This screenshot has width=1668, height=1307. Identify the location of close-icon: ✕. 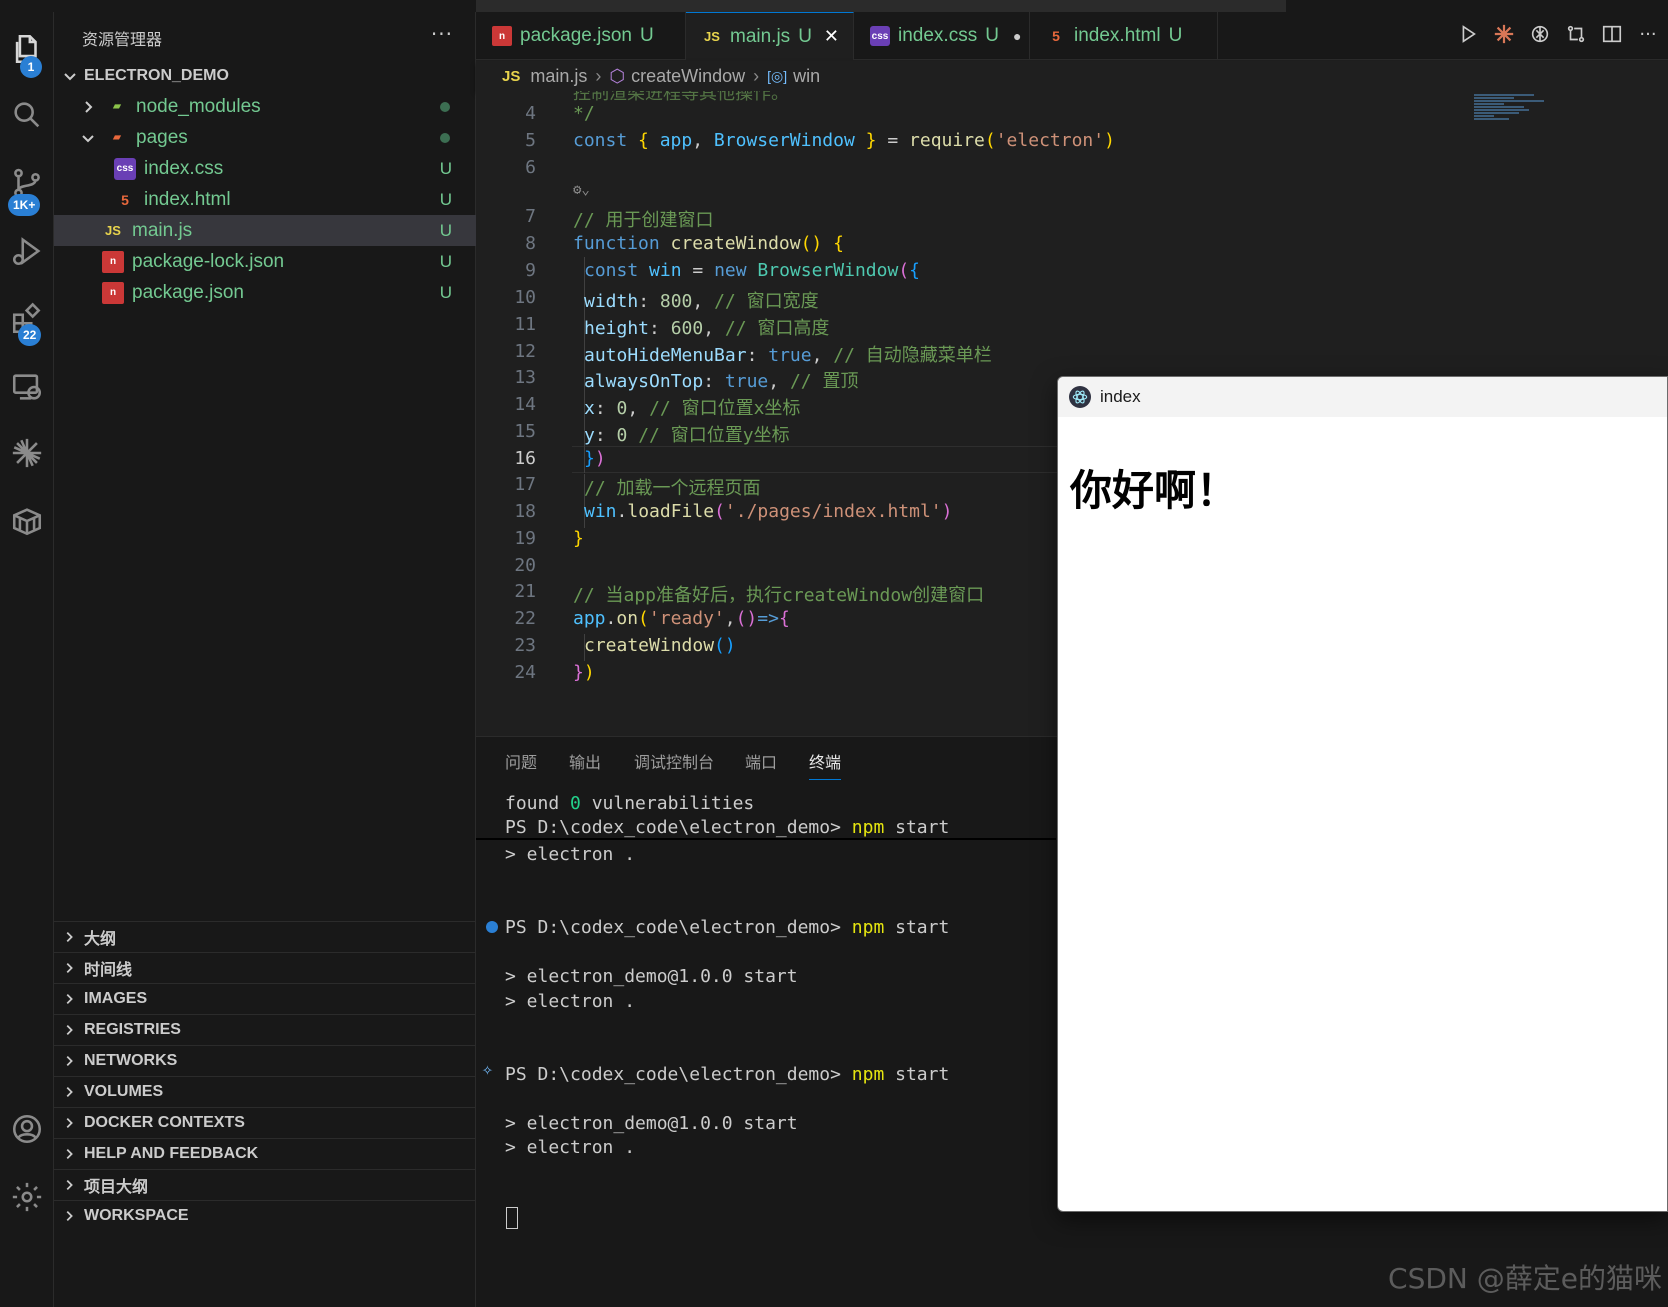
(831, 36).